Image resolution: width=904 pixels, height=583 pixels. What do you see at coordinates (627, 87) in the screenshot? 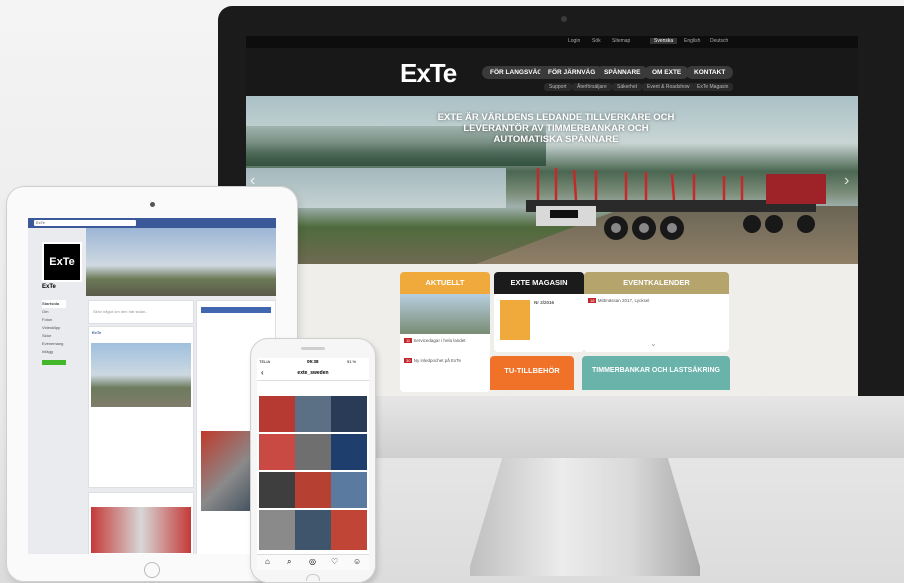
I see `subnav-sakerhet: Säkerhet` at bounding box center [627, 87].